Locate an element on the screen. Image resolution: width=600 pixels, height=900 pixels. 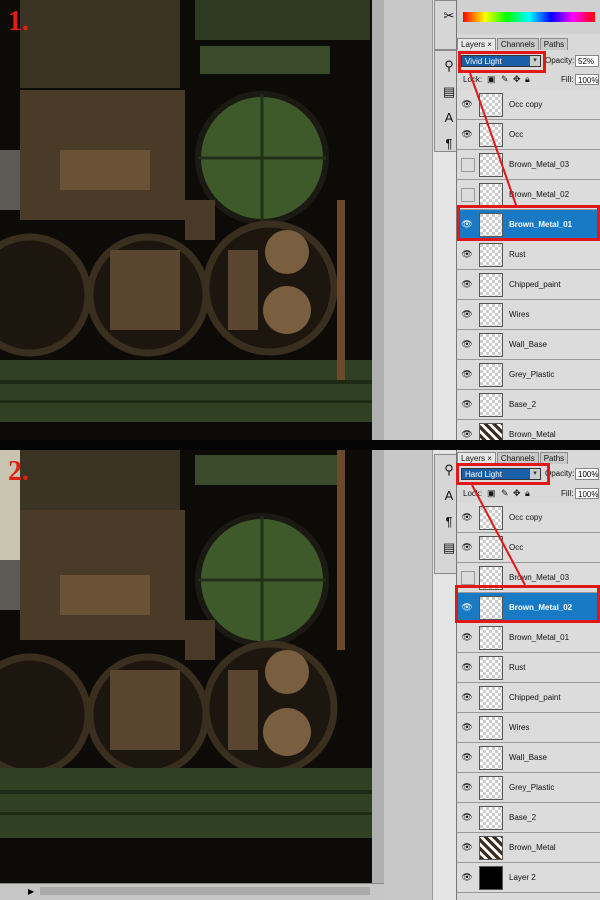
layer-name: Occ is located at coordinates (516, 547).